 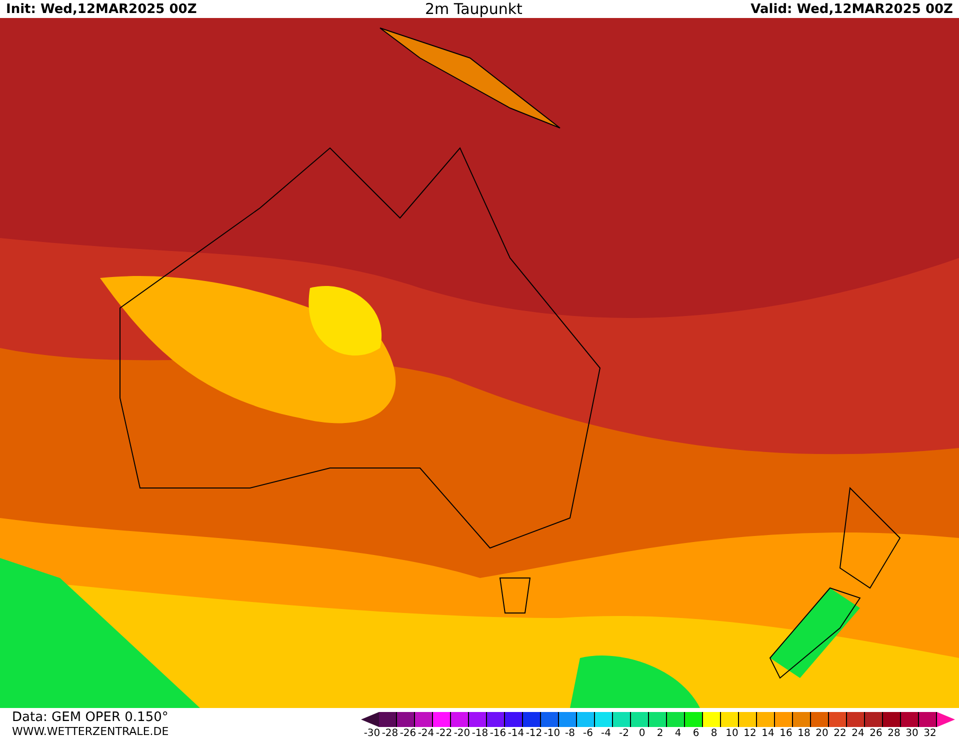 What do you see at coordinates (552, 733) in the screenshot?
I see `legend-tick-label: -10` at bounding box center [552, 733].